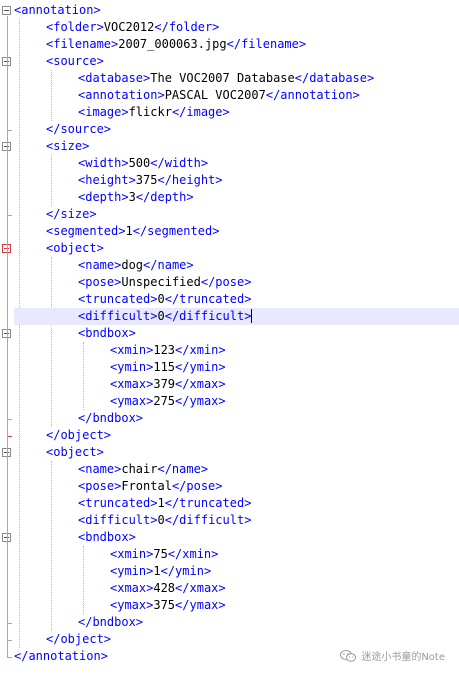 This screenshot has width=459, height=677. I want to click on code-line: <image>flickr</image>, so click(236, 112).